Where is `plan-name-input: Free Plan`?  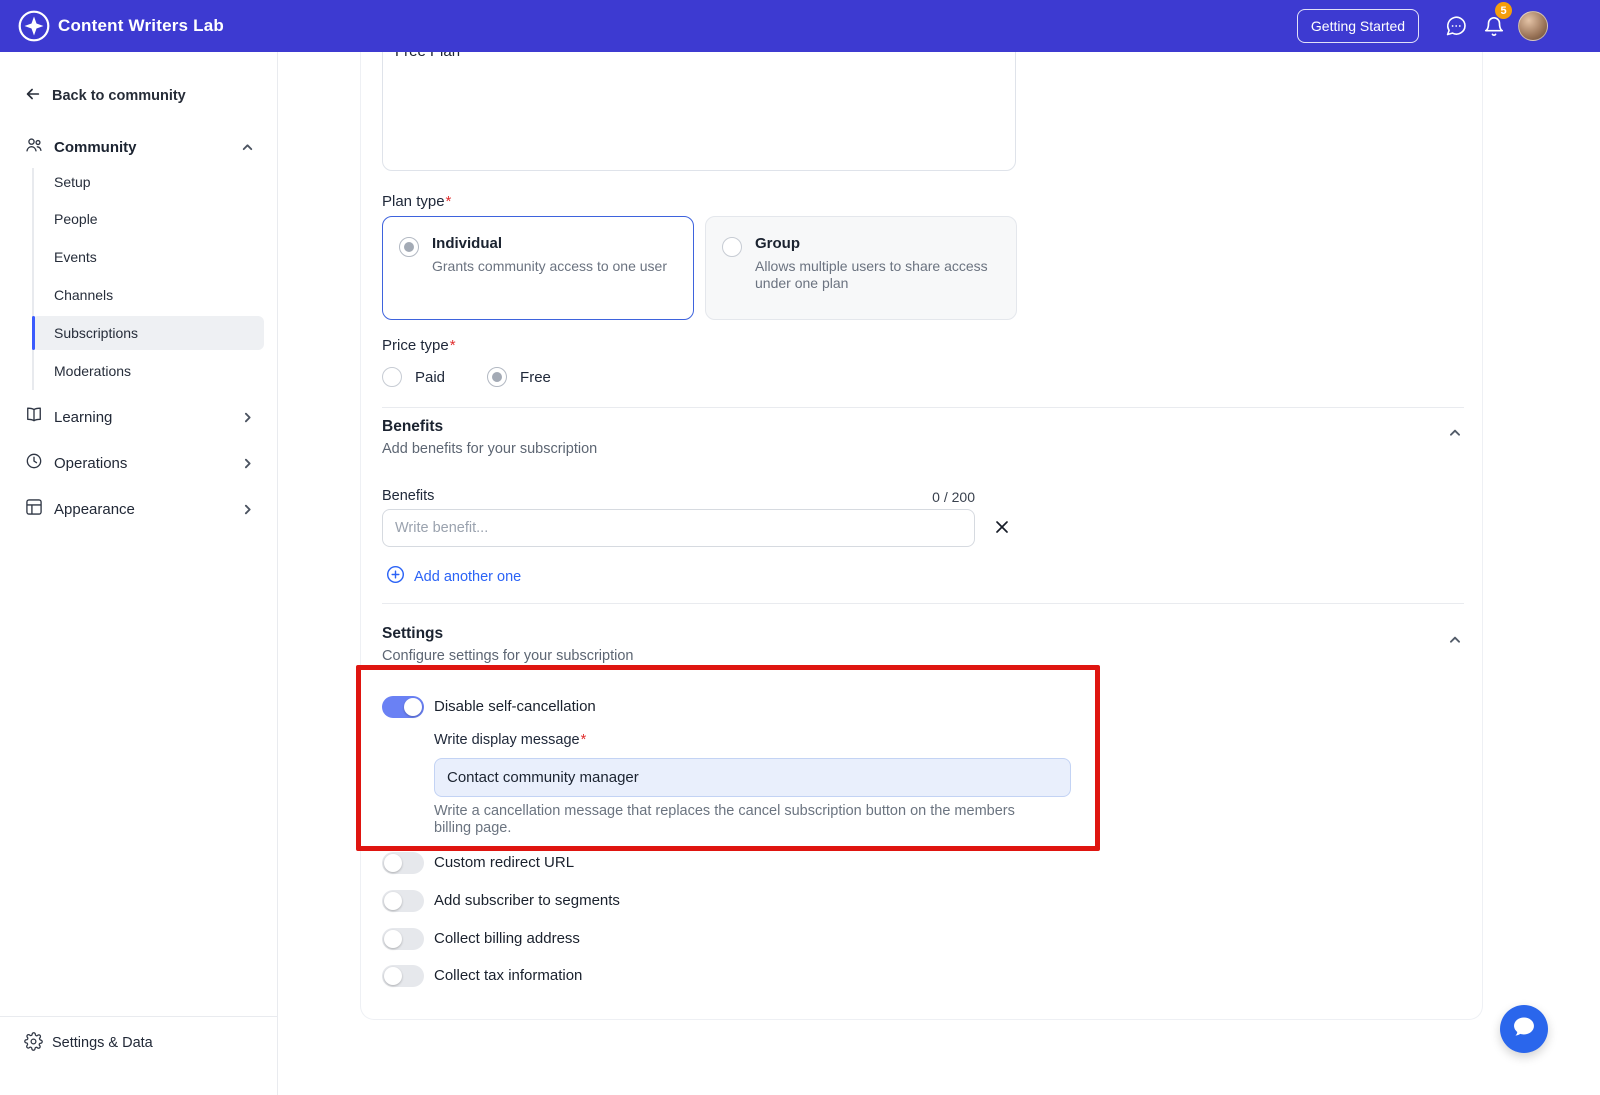 plan-name-input: Free Plan is located at coordinates (699, 111).